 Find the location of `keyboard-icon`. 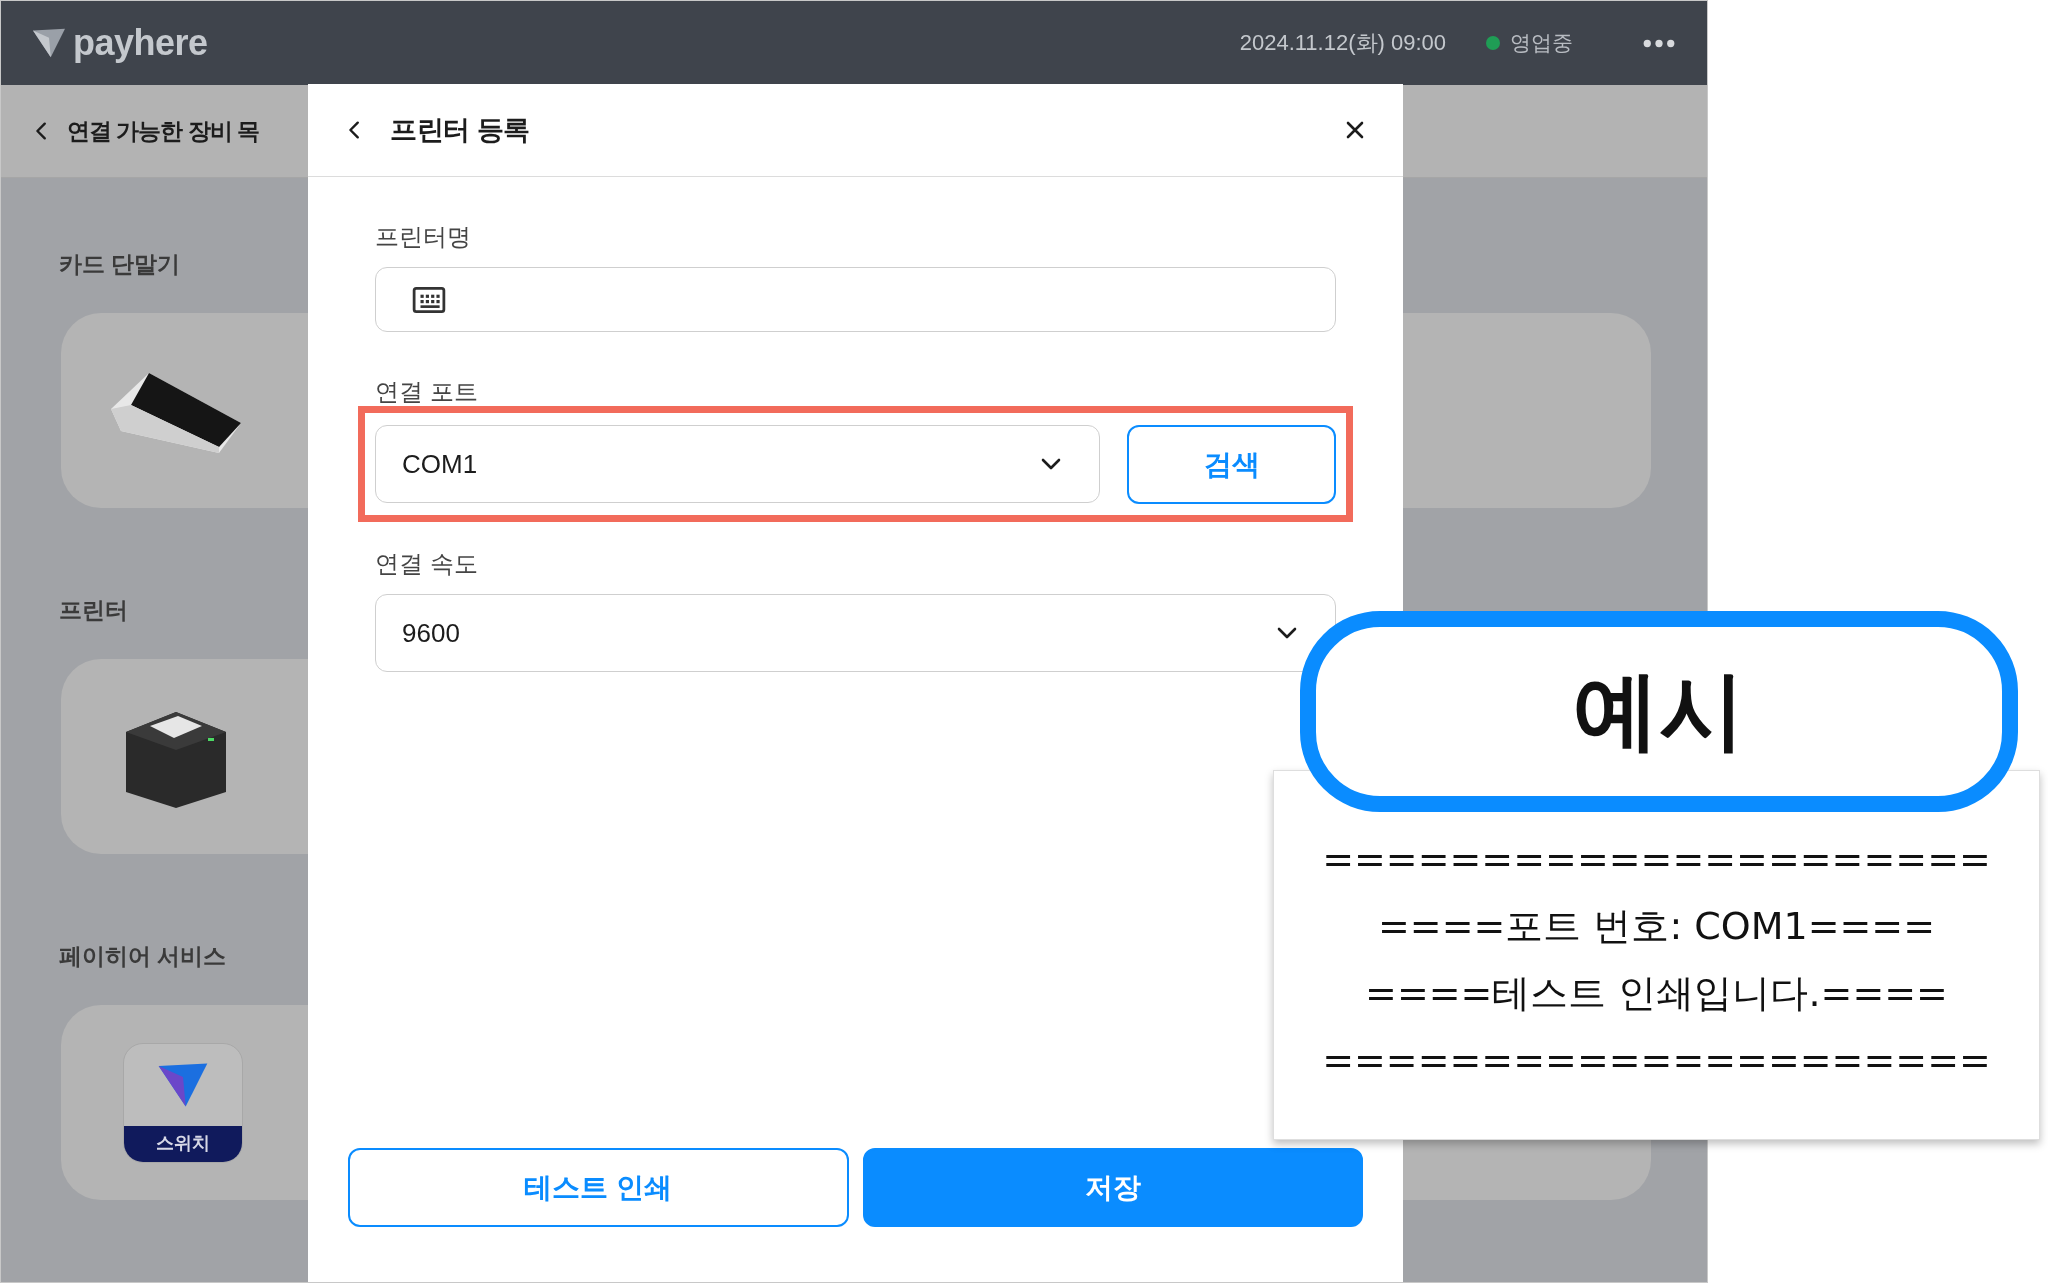

keyboard-icon is located at coordinates (429, 299).